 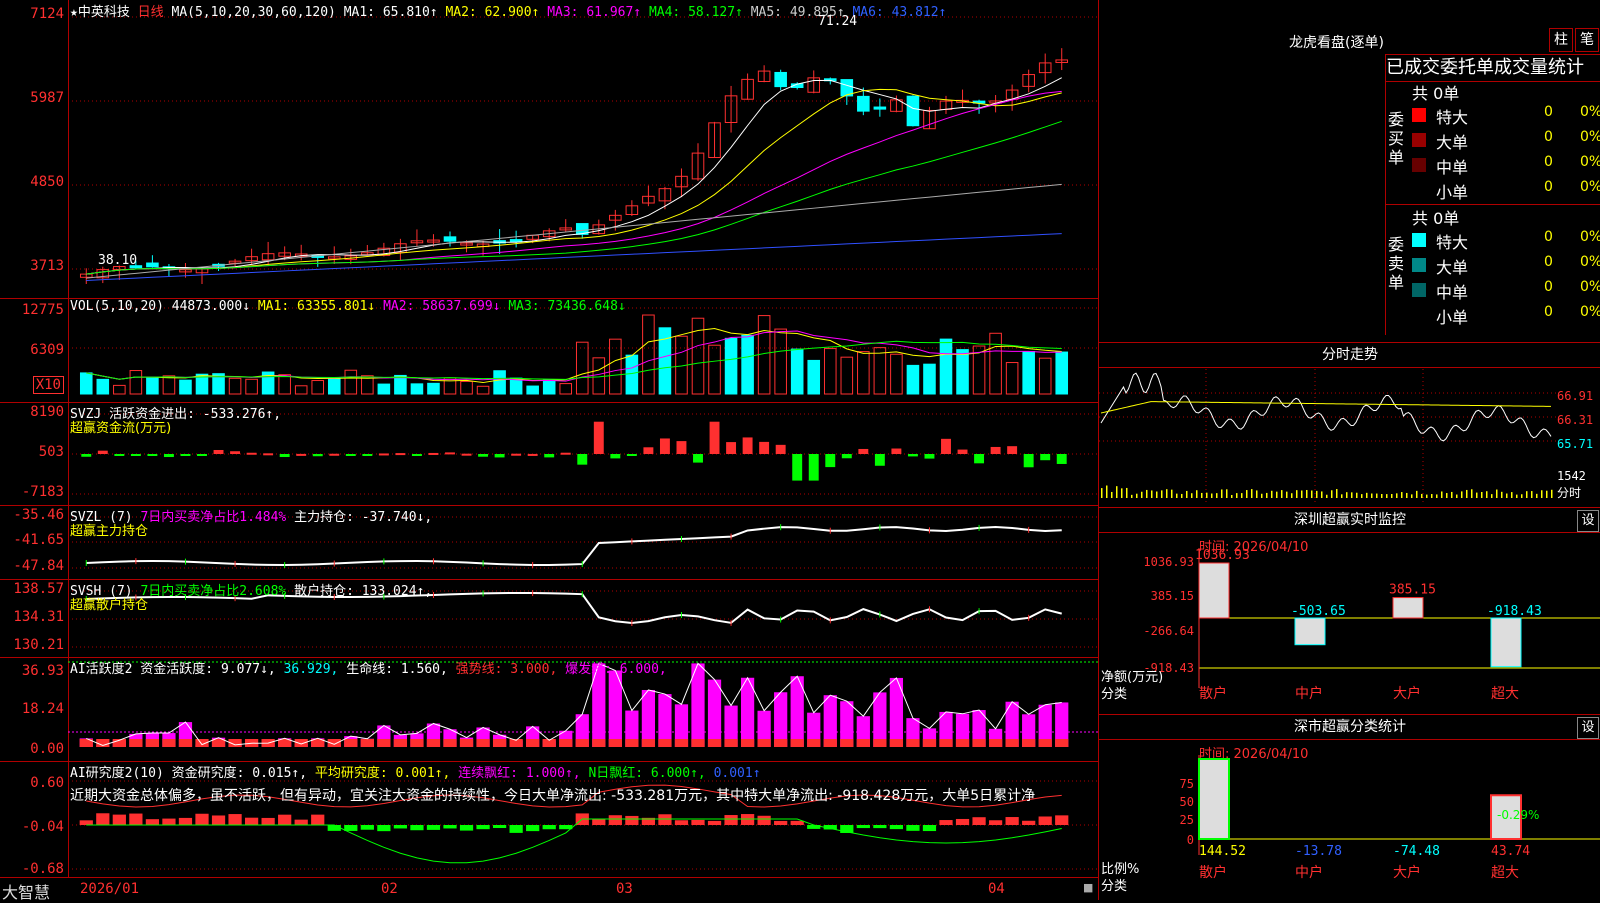 I want to click on intraday-panel: 分时走势 66.91 66.31 65.71 1542 分时, so click(x=1349, y=425).